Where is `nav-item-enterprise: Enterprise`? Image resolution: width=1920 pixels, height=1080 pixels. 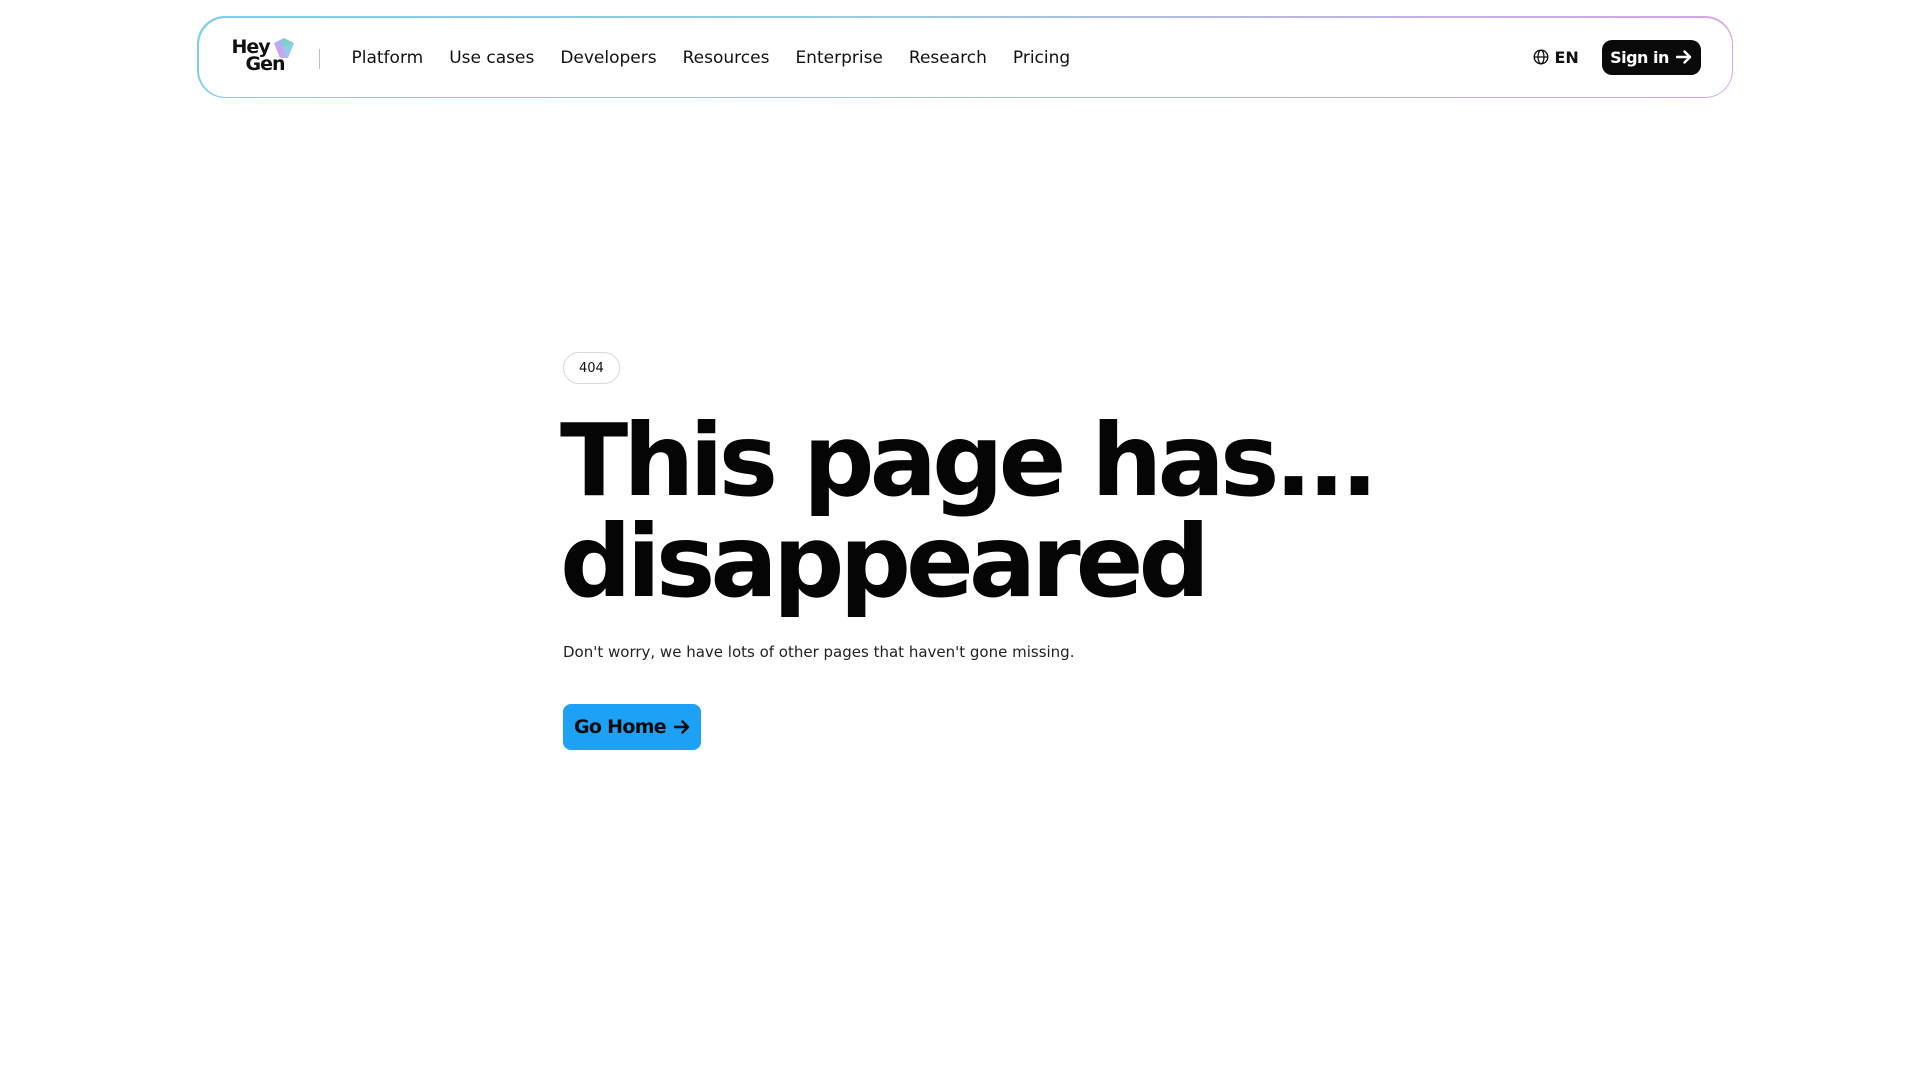
nav-item-enterprise: Enterprise is located at coordinates (838, 58).